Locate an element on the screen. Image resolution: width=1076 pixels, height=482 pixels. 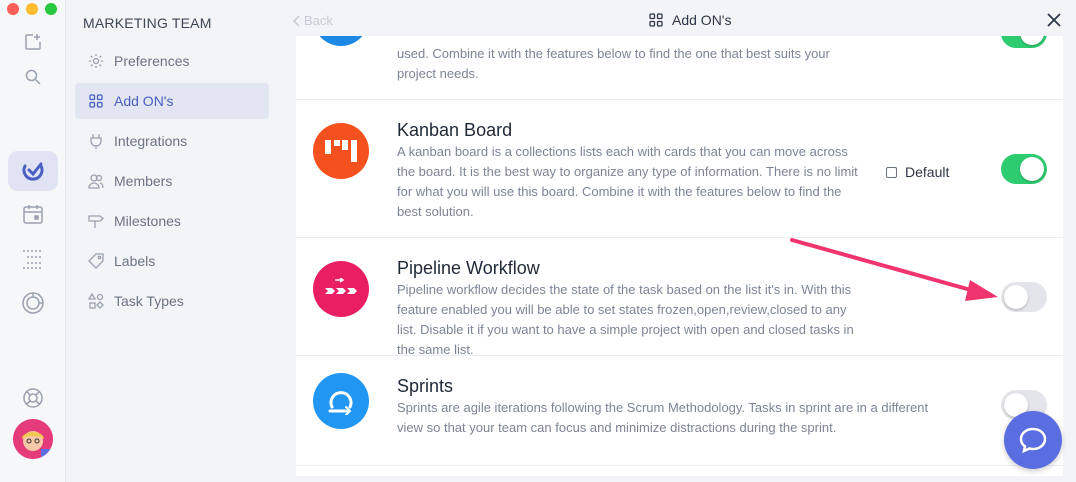
nav-label: Add ON's is located at coordinates (144, 101).